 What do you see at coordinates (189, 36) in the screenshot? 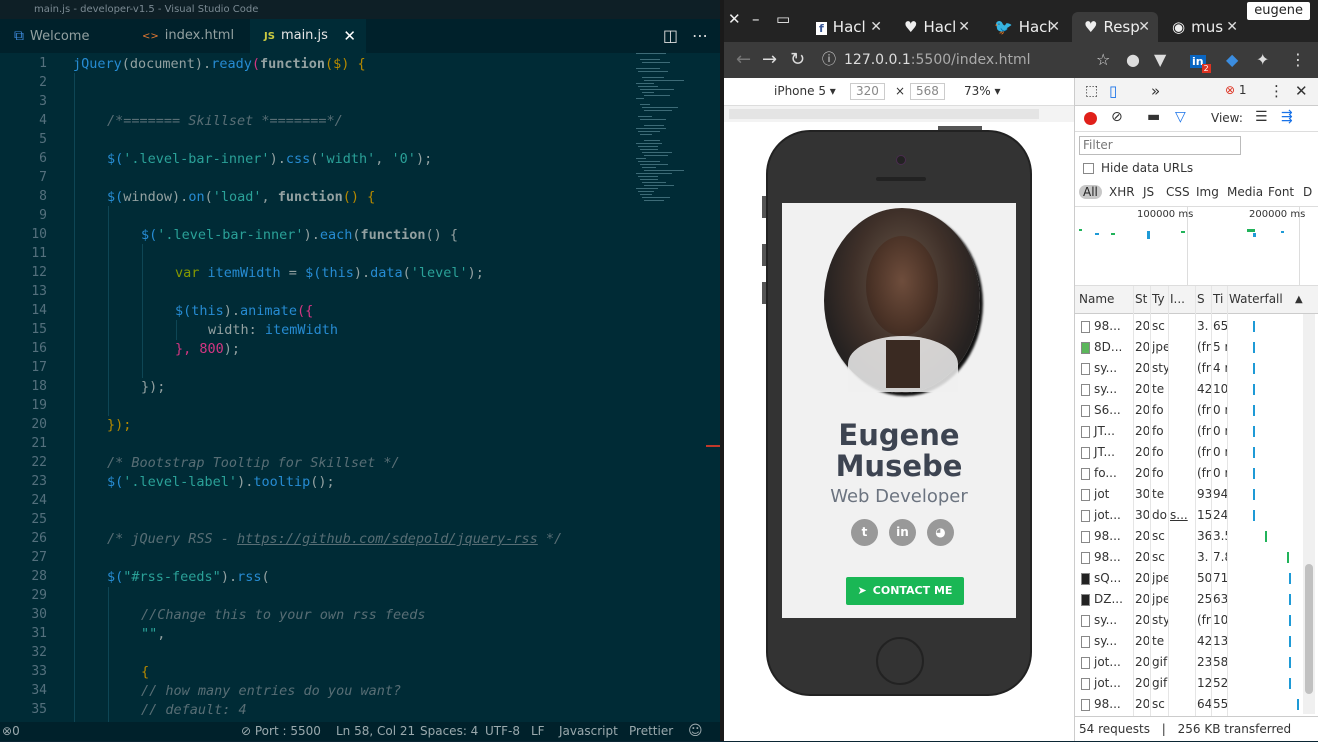
I see `tab-index-html: <> index.html` at bounding box center [189, 36].